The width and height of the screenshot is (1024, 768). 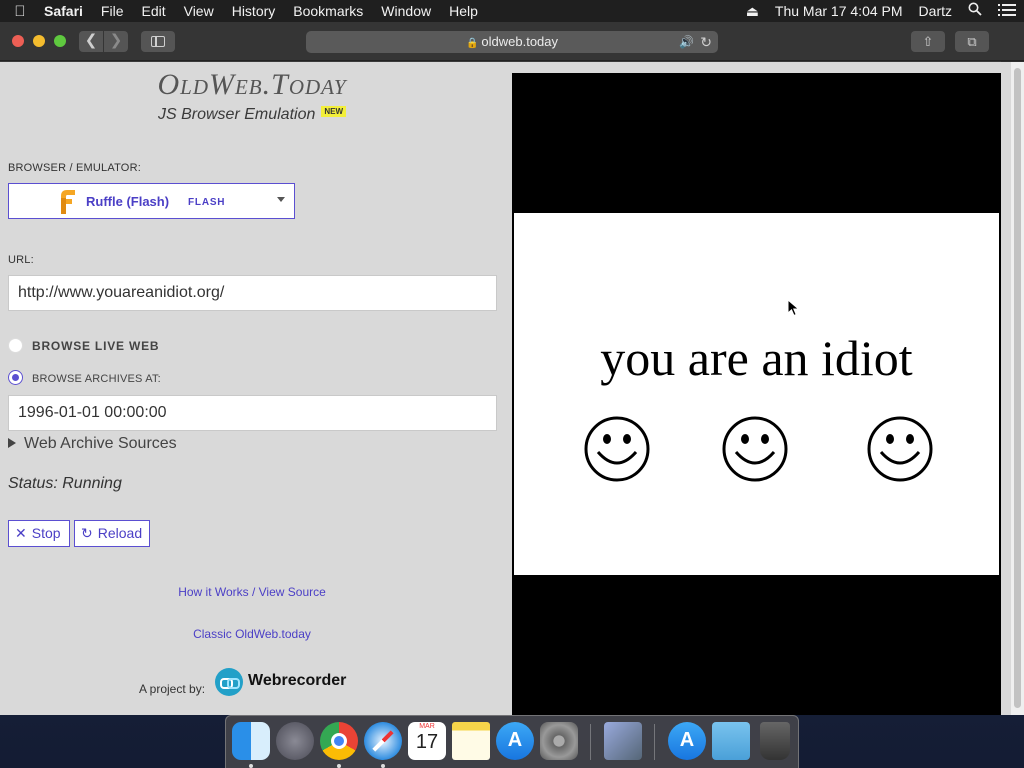 What do you see at coordinates (68, 202) in the screenshot?
I see `flash-icon` at bounding box center [68, 202].